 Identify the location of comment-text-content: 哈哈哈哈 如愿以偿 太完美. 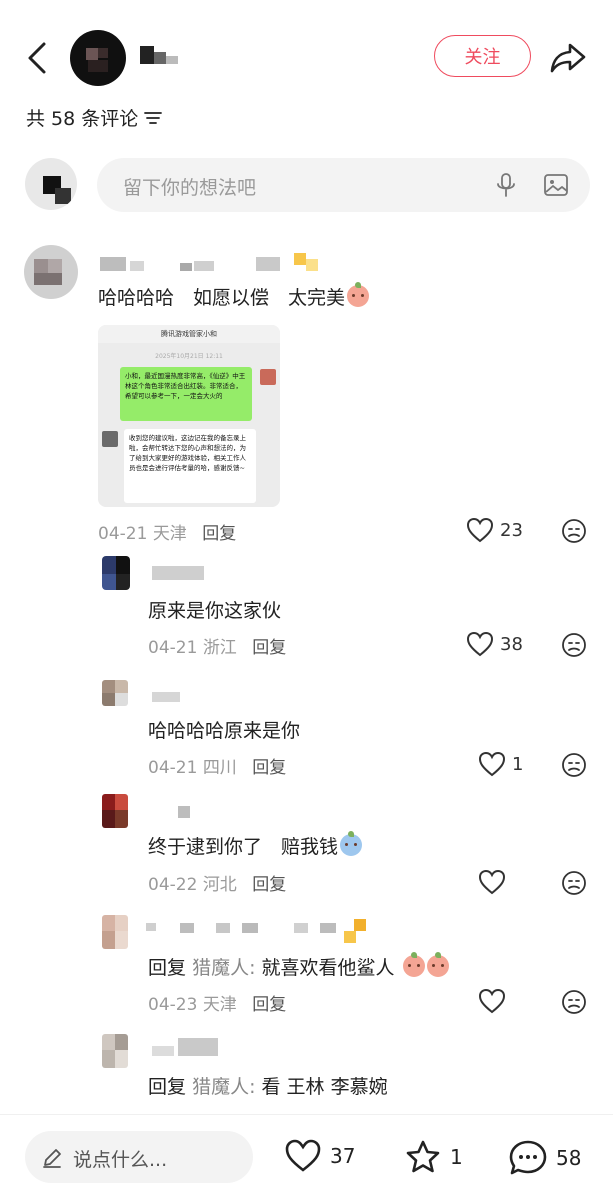
(222, 298).